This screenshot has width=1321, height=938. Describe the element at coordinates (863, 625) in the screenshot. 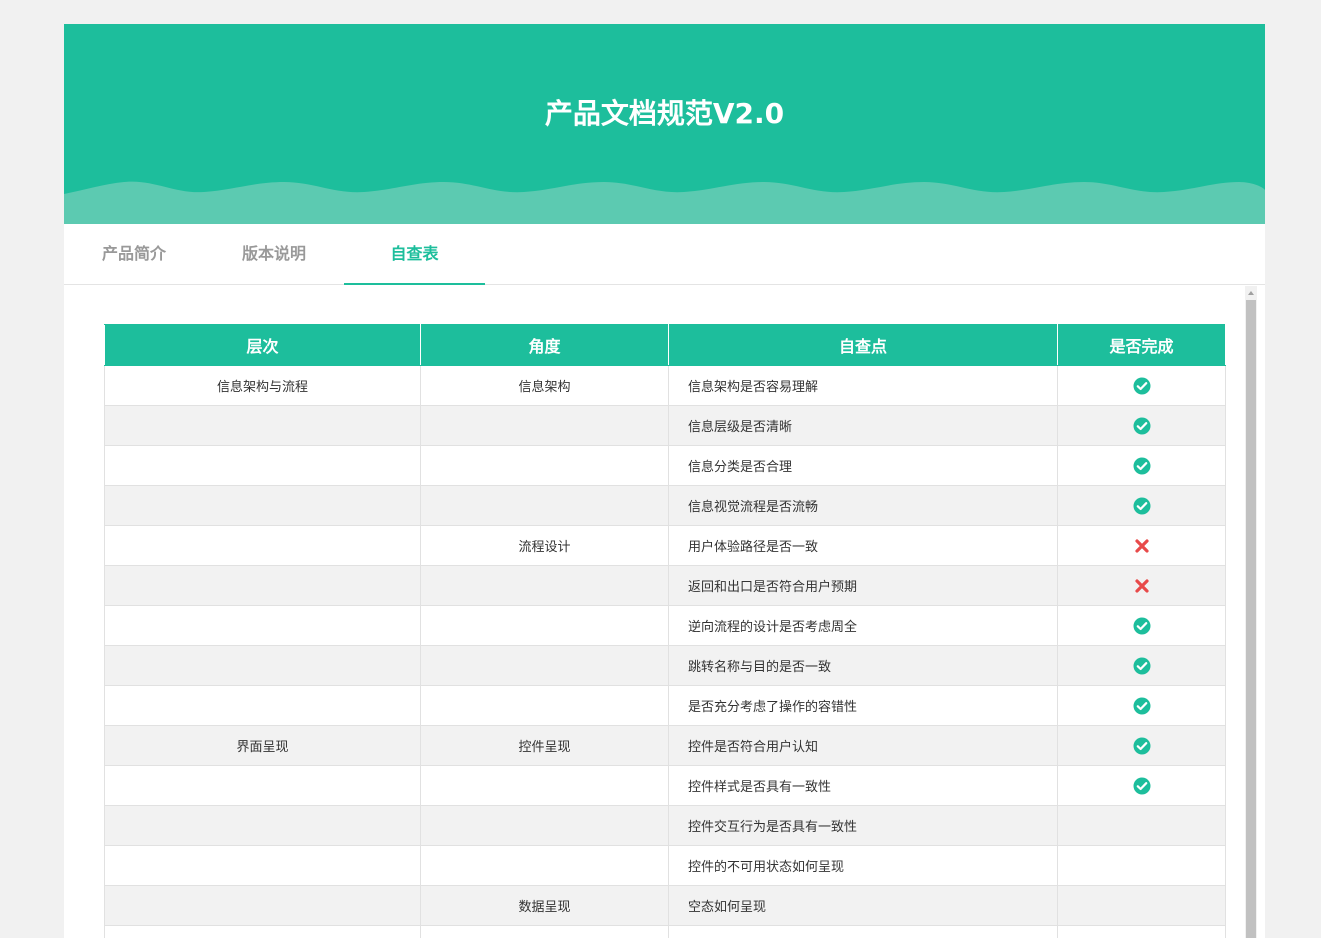

I see `cell-checkpoint: 逆向流程的设计是否考虑周全` at that location.